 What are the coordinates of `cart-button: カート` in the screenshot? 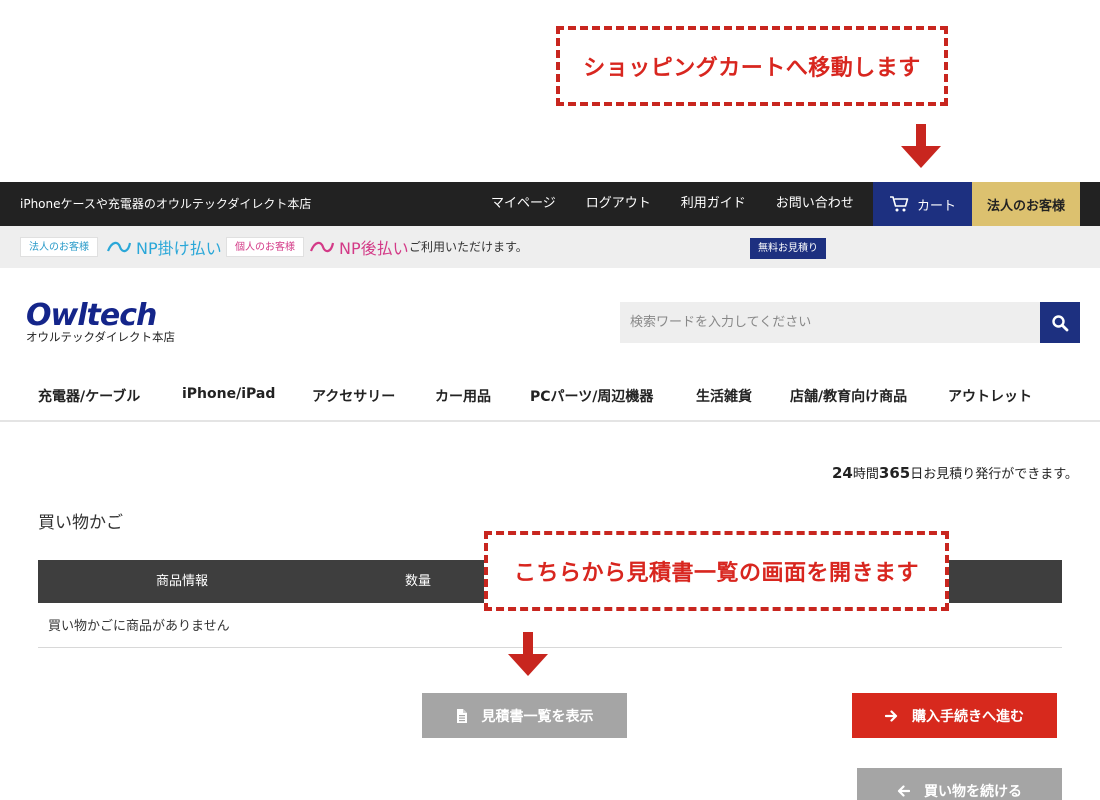 It's located at (922, 204).